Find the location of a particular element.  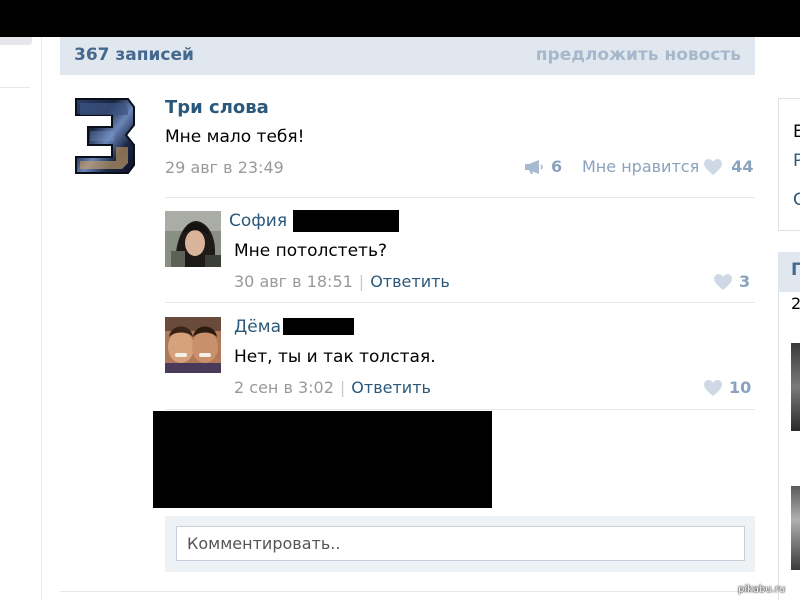

post-date: 29 авг в 23:49 is located at coordinates (224, 167).